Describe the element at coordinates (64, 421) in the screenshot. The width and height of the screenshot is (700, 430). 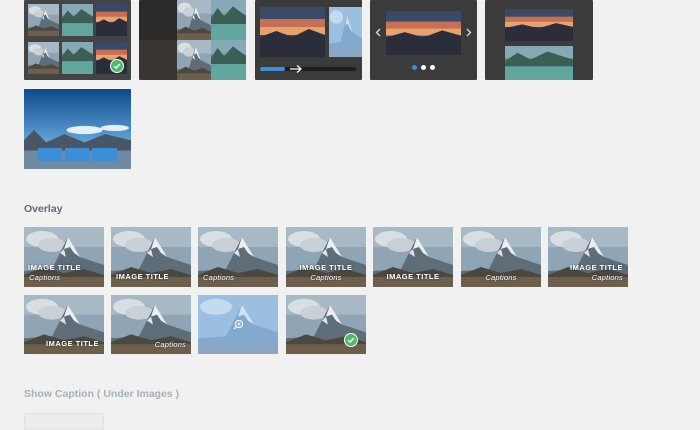
I see `caption-option-partial` at that location.